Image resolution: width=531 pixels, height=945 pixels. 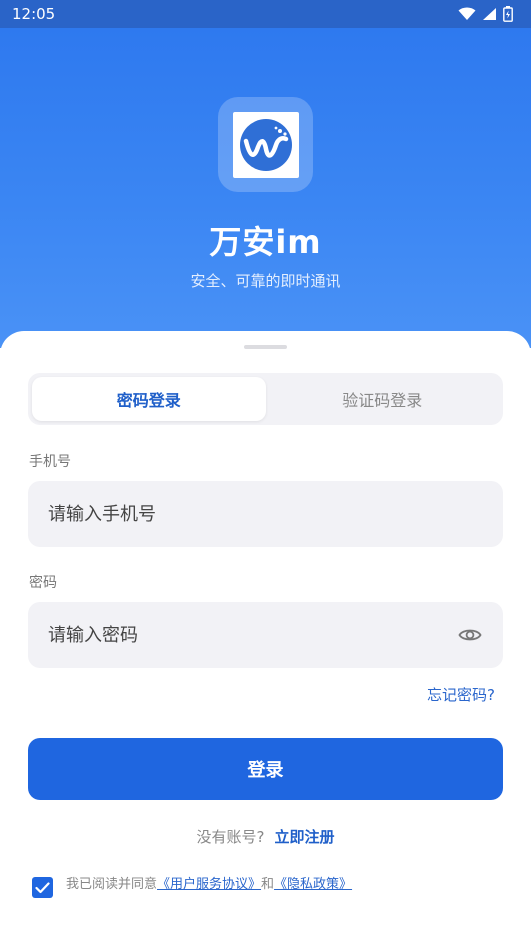 I want to click on agreement-prefix: 我已阅读并同意, so click(x=112, y=884).